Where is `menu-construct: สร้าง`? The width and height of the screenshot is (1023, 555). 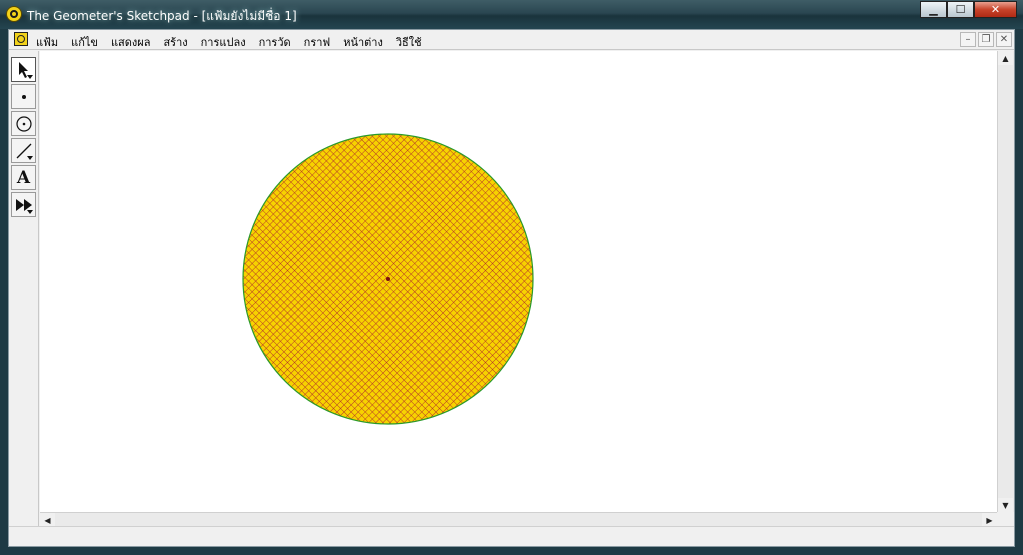
menu-construct: สร้าง is located at coordinates (175, 42).